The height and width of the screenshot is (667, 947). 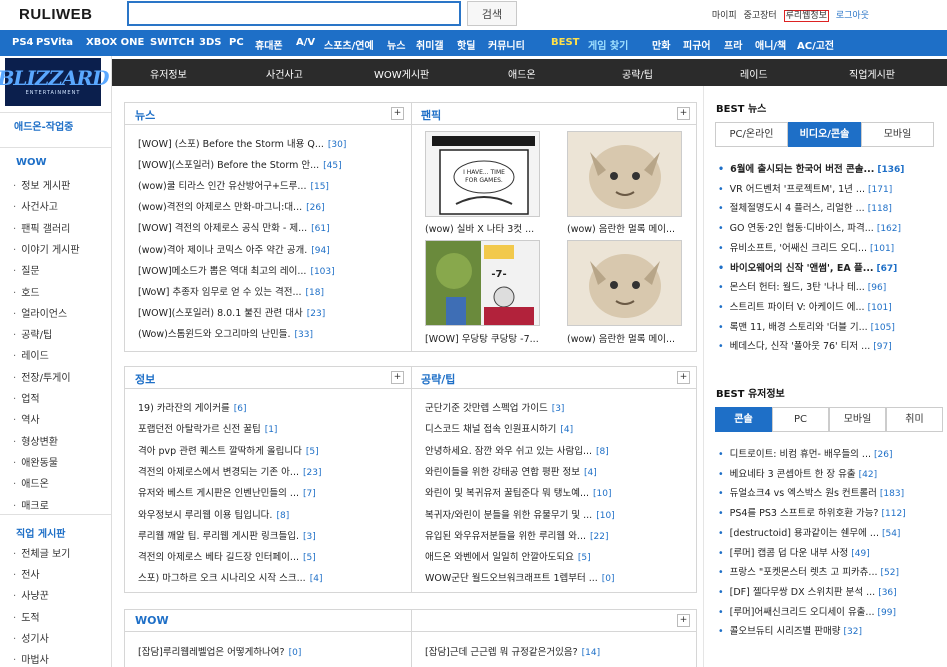 What do you see at coordinates (396, 44) in the screenshot?
I see `nav-item: 뉴스` at bounding box center [396, 44].